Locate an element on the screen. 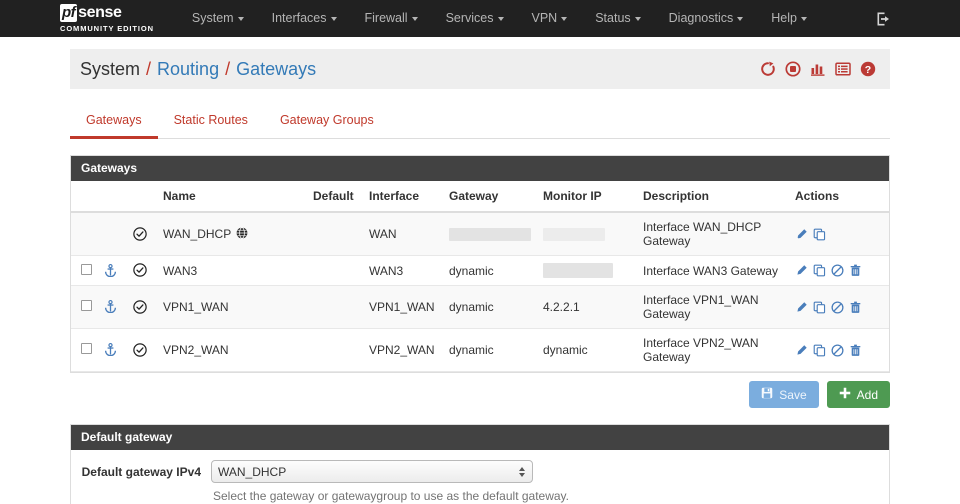 The width and height of the screenshot is (960, 504). add-button-label: Add is located at coordinates (867, 394).